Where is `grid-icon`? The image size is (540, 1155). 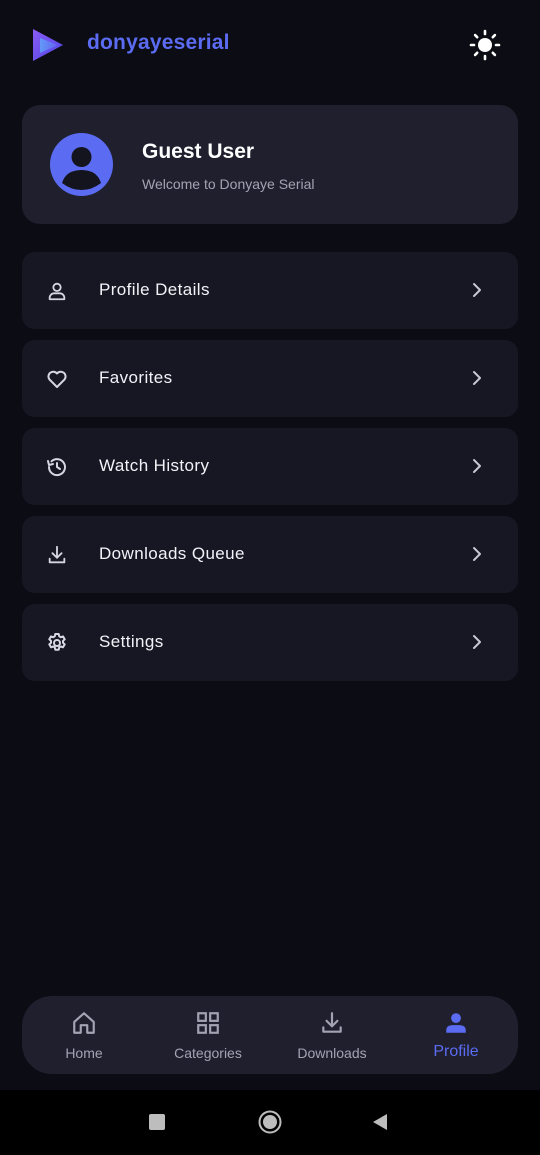
grid-icon is located at coordinates (208, 1023).